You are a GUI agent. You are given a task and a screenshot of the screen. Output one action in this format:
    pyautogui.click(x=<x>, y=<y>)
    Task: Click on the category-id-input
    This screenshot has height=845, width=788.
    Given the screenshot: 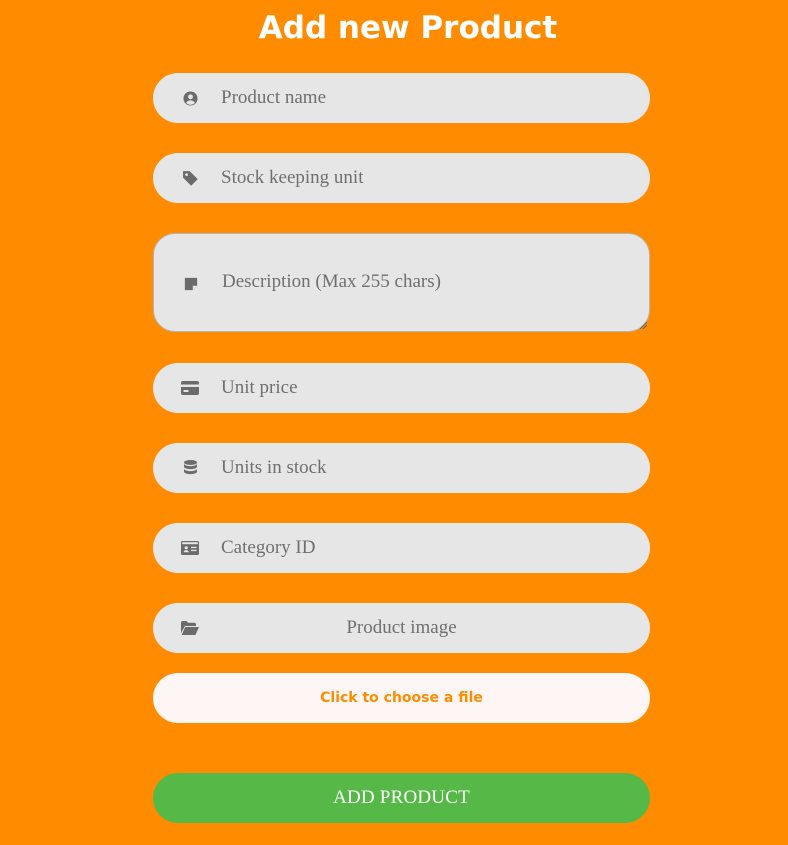 What is the action you would take?
    pyautogui.click(x=425, y=548)
    